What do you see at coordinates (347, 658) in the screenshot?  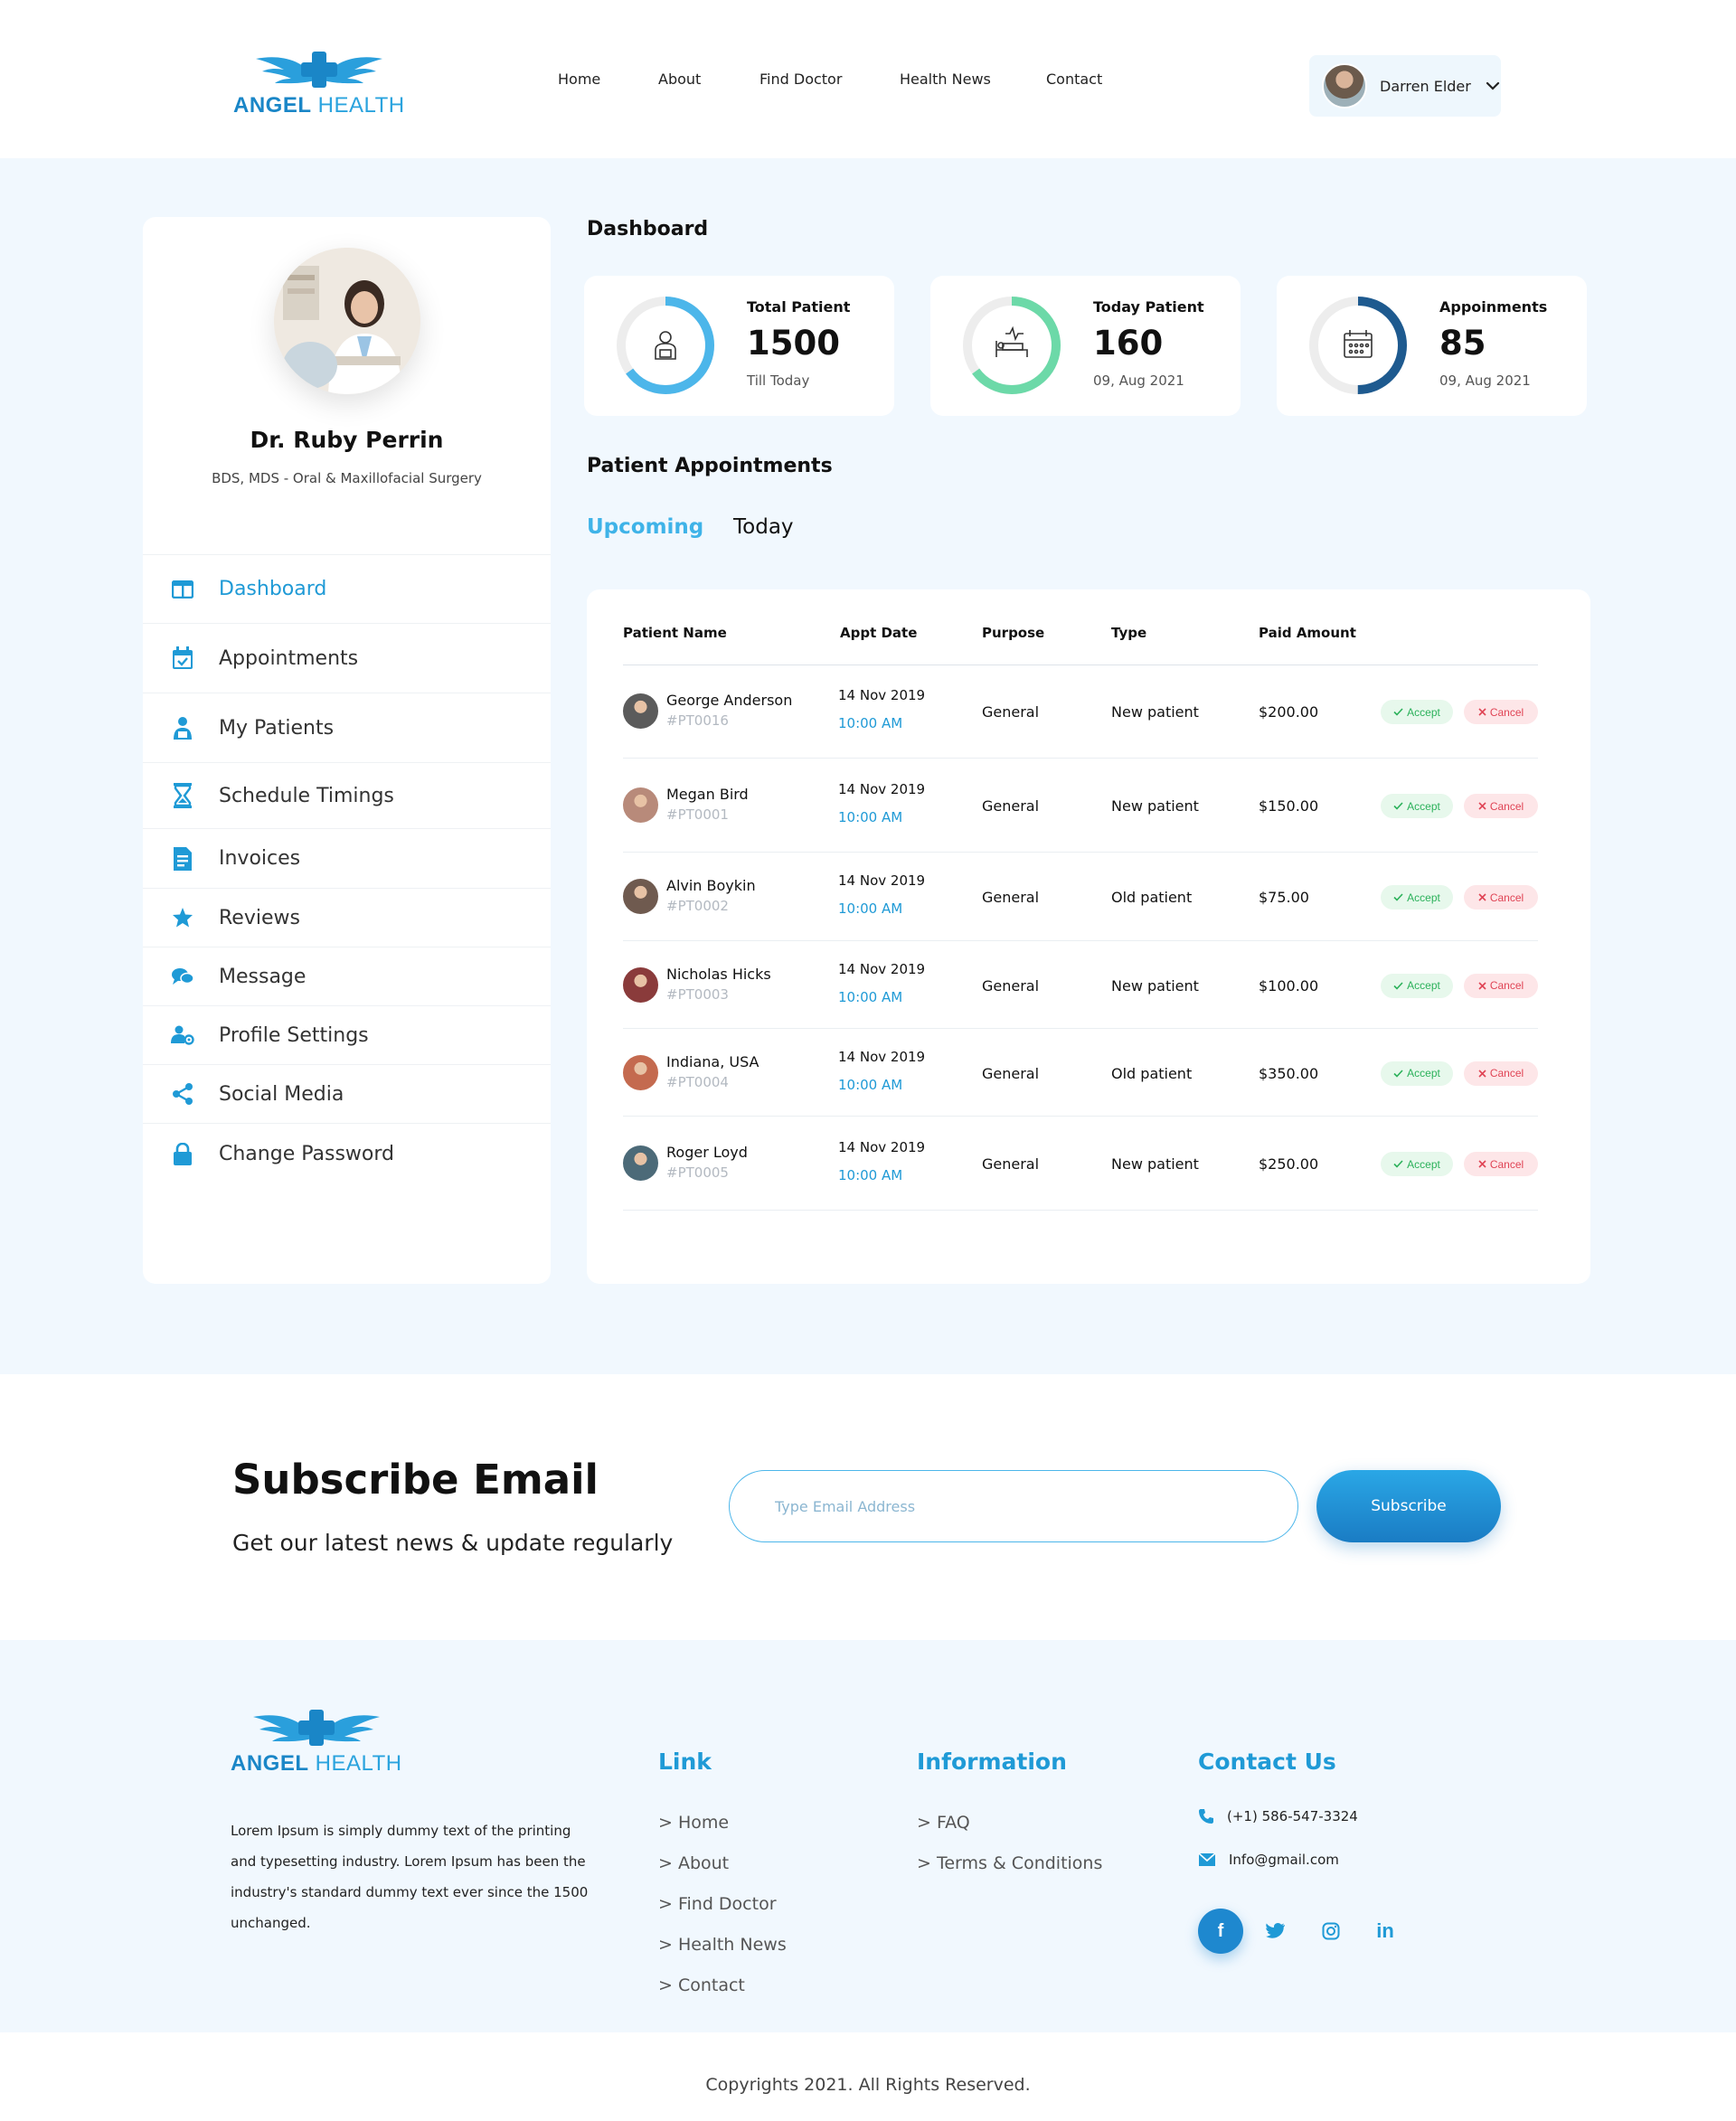 I see `sidebar-item-appointments: Appointments` at bounding box center [347, 658].